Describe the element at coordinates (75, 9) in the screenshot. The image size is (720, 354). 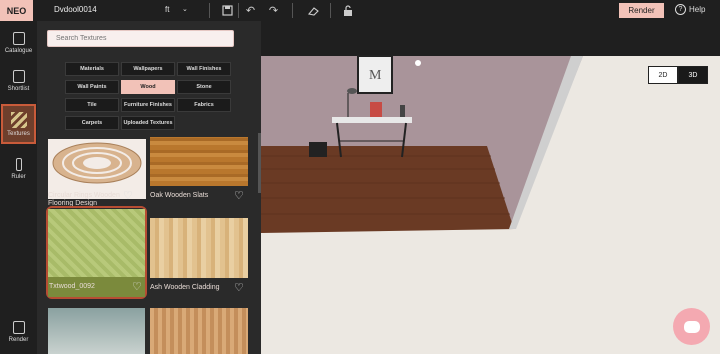
I see `design-name: Dvdool0014` at that location.